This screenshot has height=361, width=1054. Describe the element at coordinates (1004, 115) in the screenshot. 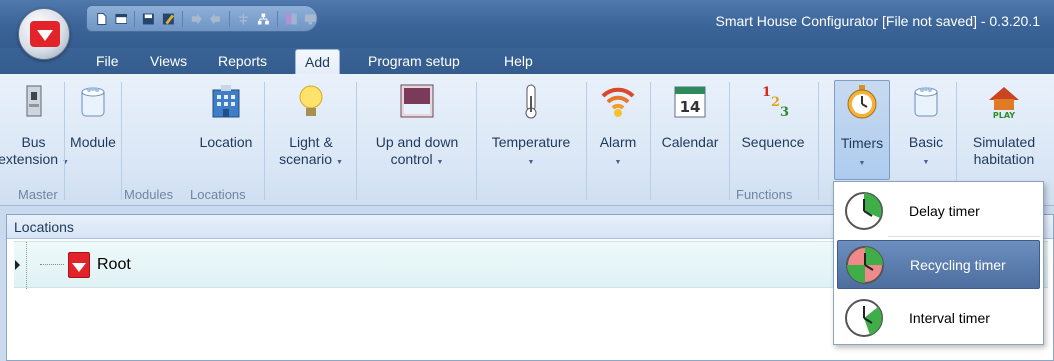

I see `play-badge-text: PLAY` at that location.